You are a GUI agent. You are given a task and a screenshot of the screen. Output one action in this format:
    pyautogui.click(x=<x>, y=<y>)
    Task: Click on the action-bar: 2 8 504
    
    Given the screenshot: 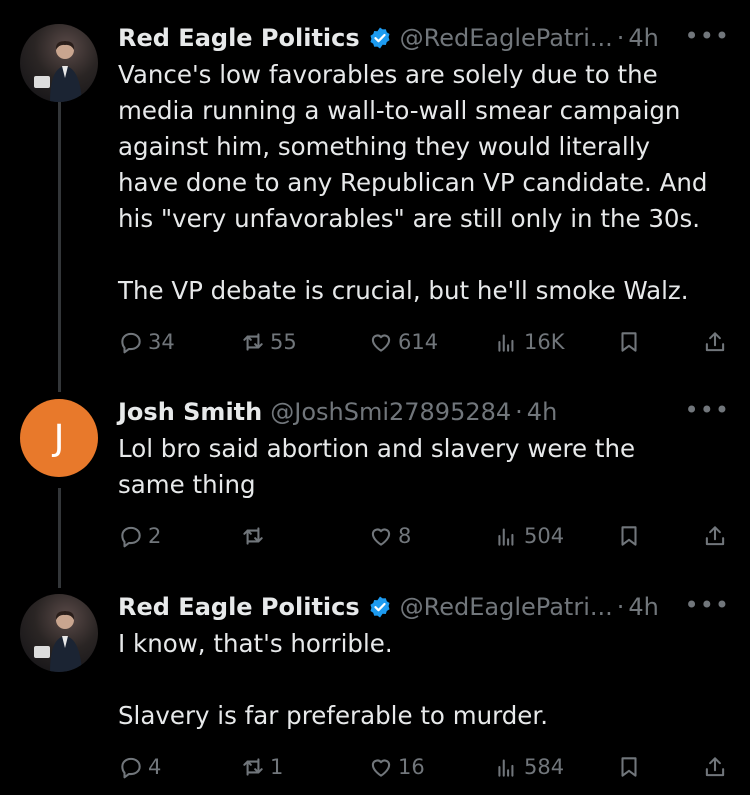 What is the action you would take?
    pyautogui.click(x=424, y=536)
    